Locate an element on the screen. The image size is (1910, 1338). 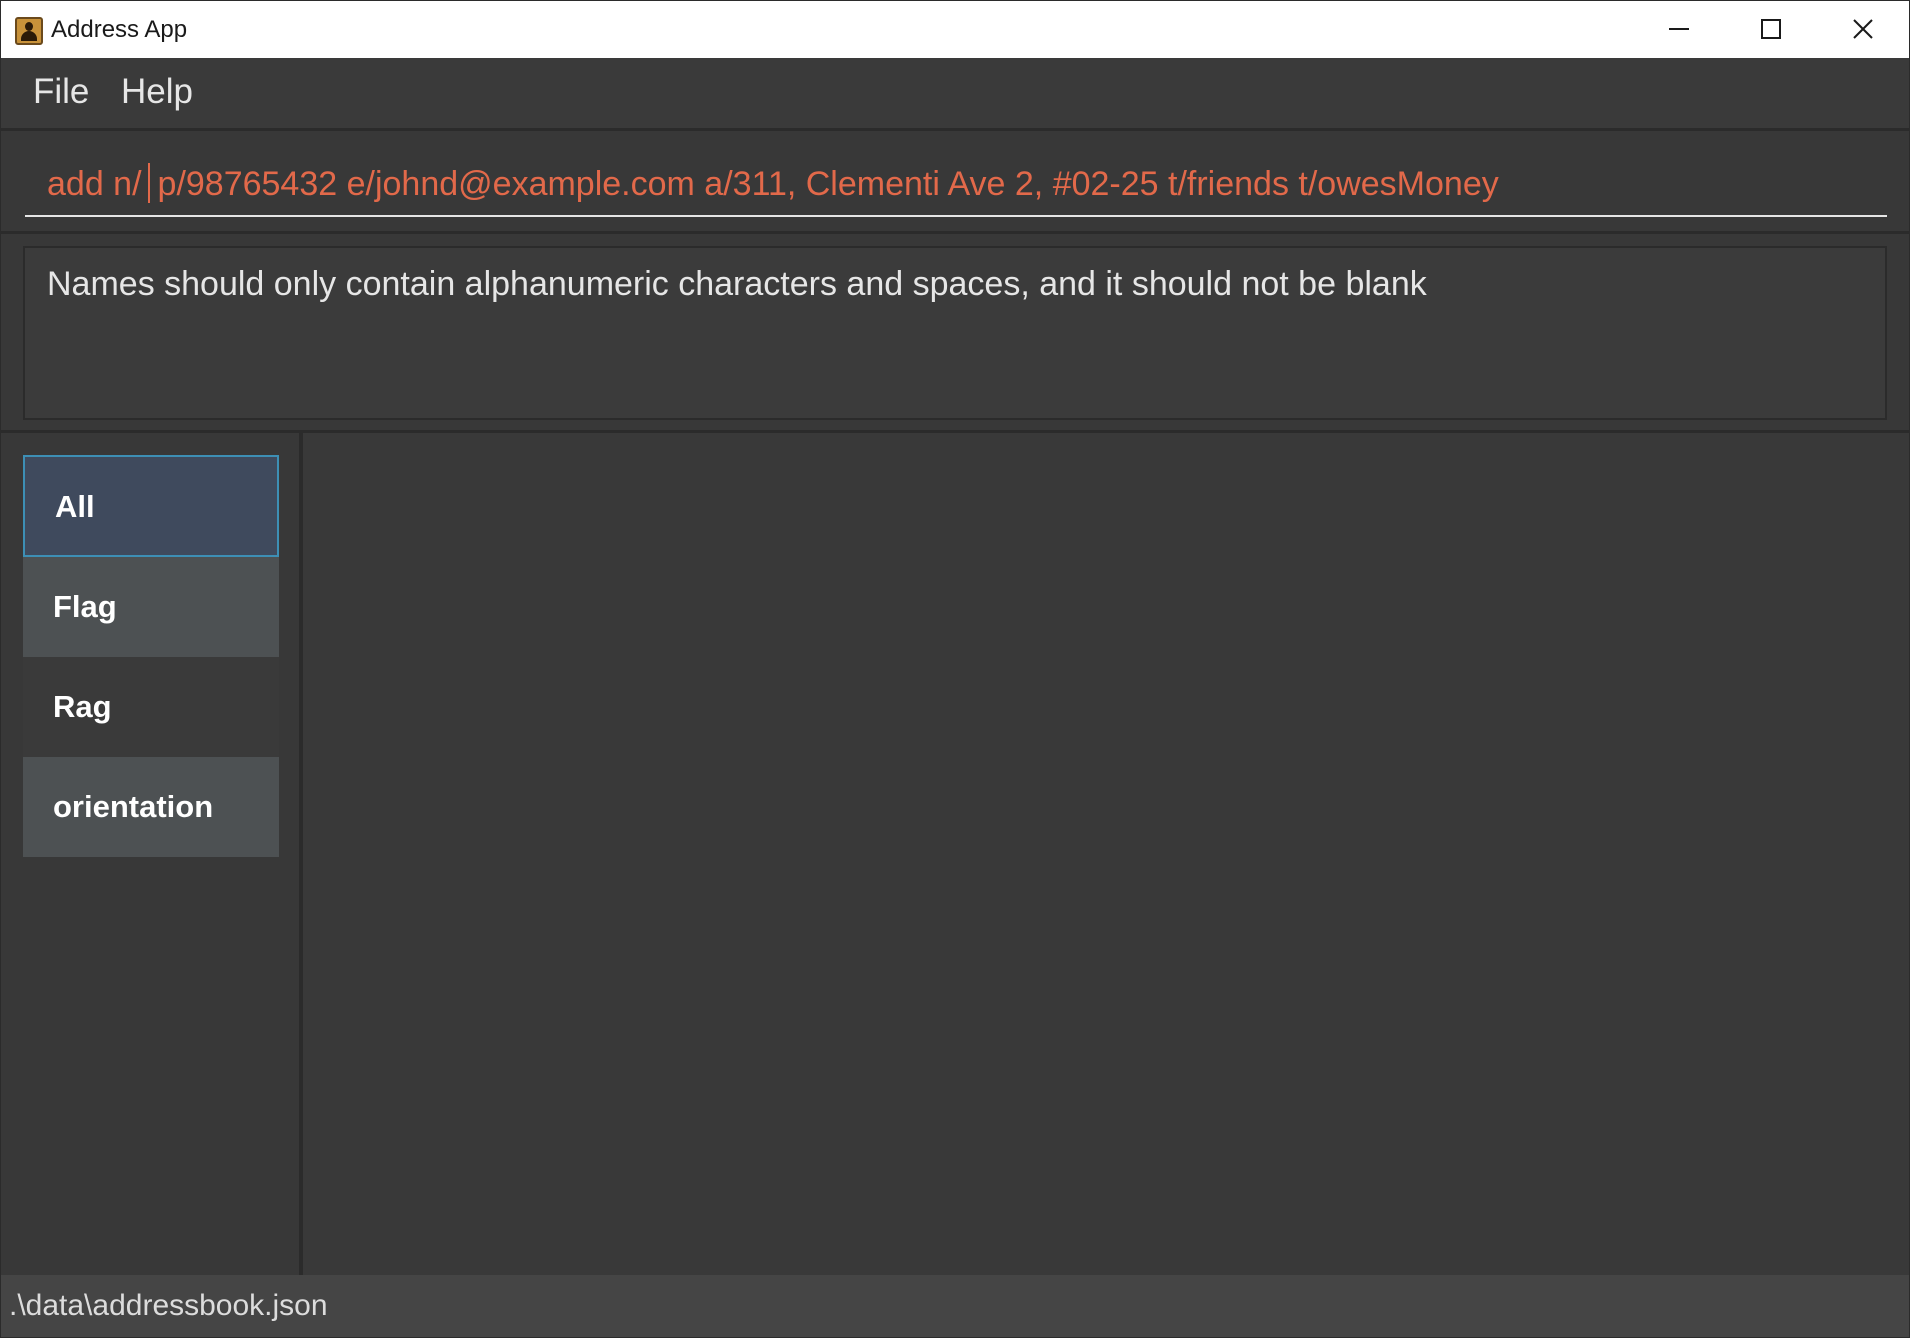
menu-bar: File Help is located at coordinates (955, 93).